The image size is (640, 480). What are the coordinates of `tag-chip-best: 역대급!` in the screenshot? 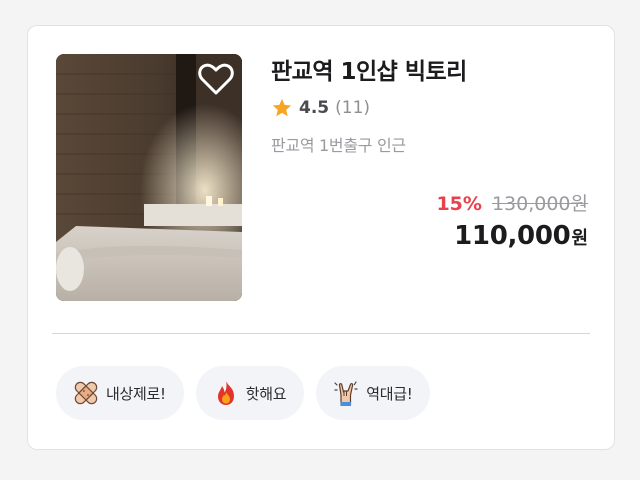 It's located at (373, 393).